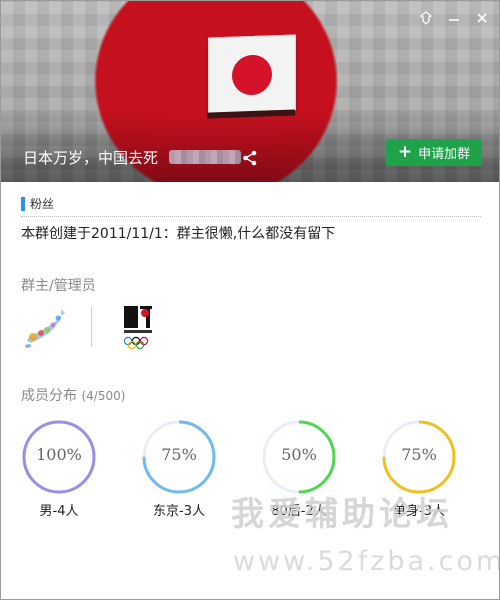  What do you see at coordinates (49, 396) in the screenshot?
I see `members-title-text: 成员分布` at bounding box center [49, 396].